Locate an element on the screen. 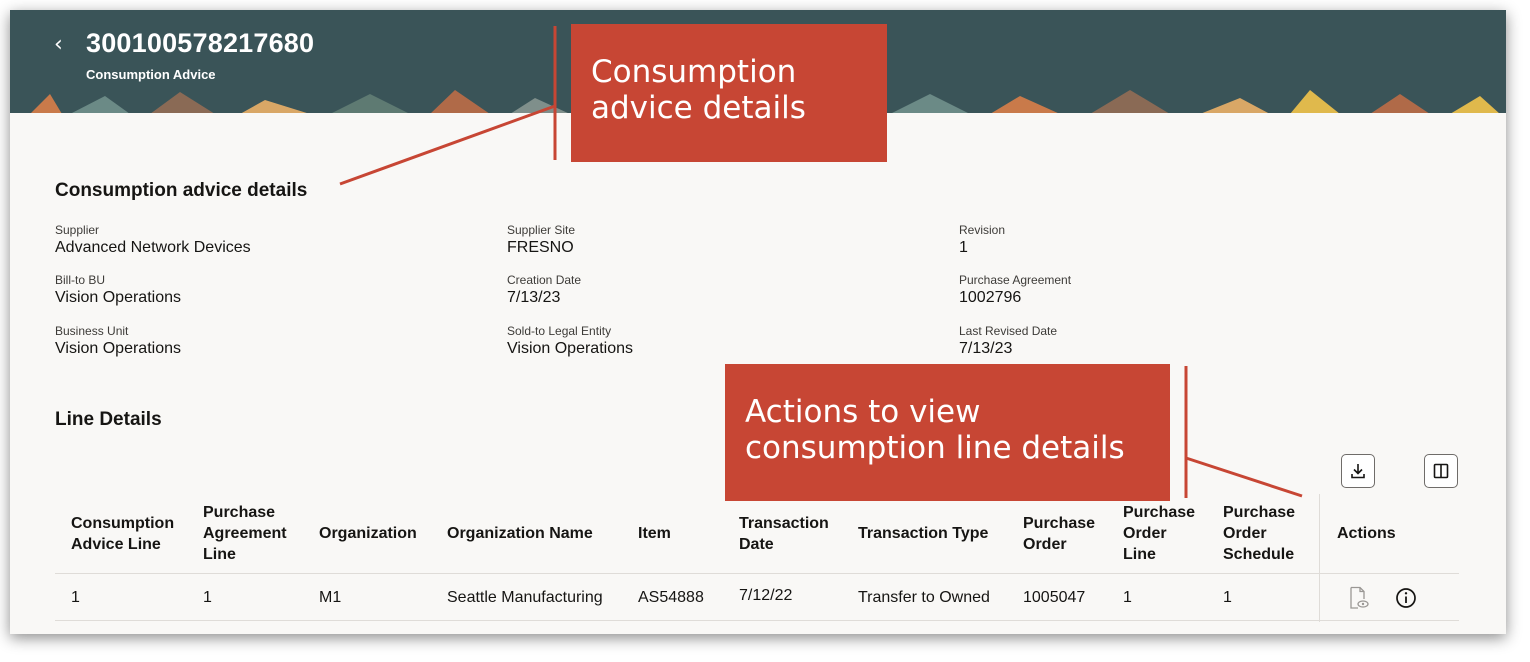 Image resolution: width=1530 pixels, height=662 pixels. callout-consumption-advice-details: Consumption advice details is located at coordinates (729, 93).